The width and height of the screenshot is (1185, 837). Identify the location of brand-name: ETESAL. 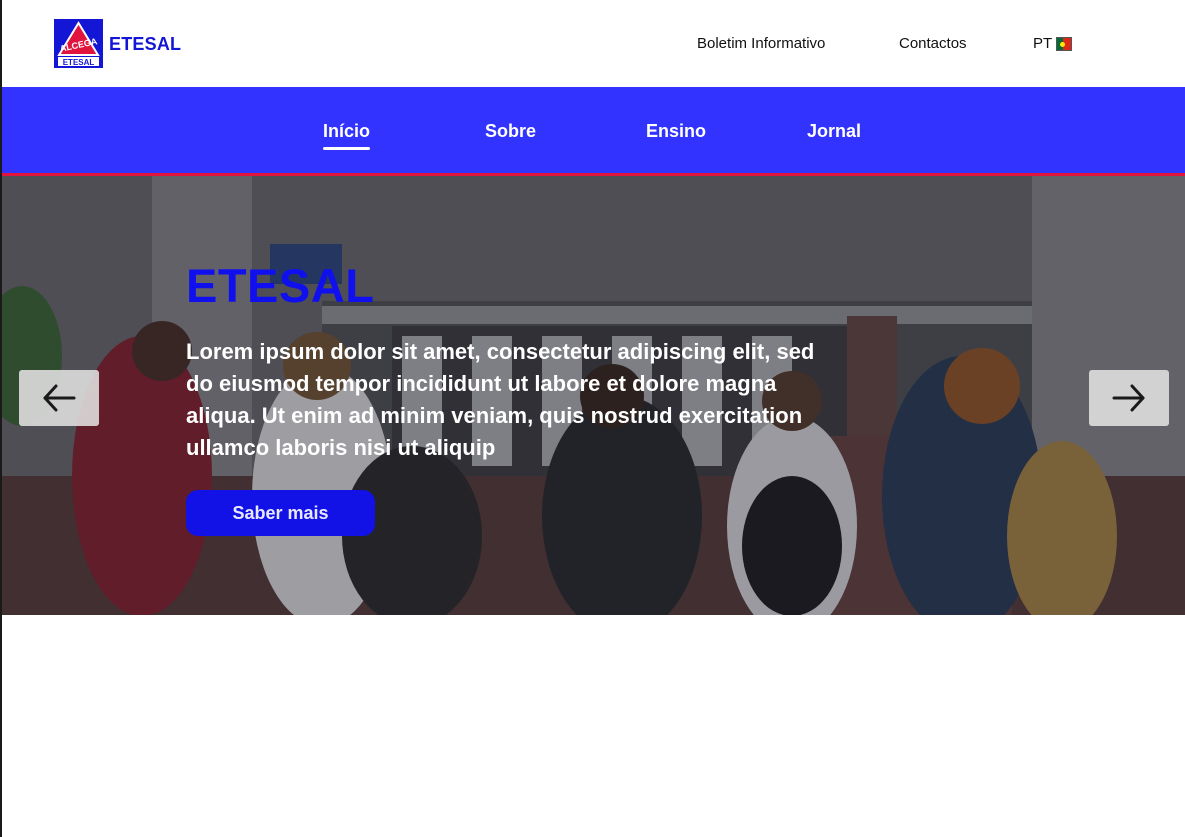
(145, 44).